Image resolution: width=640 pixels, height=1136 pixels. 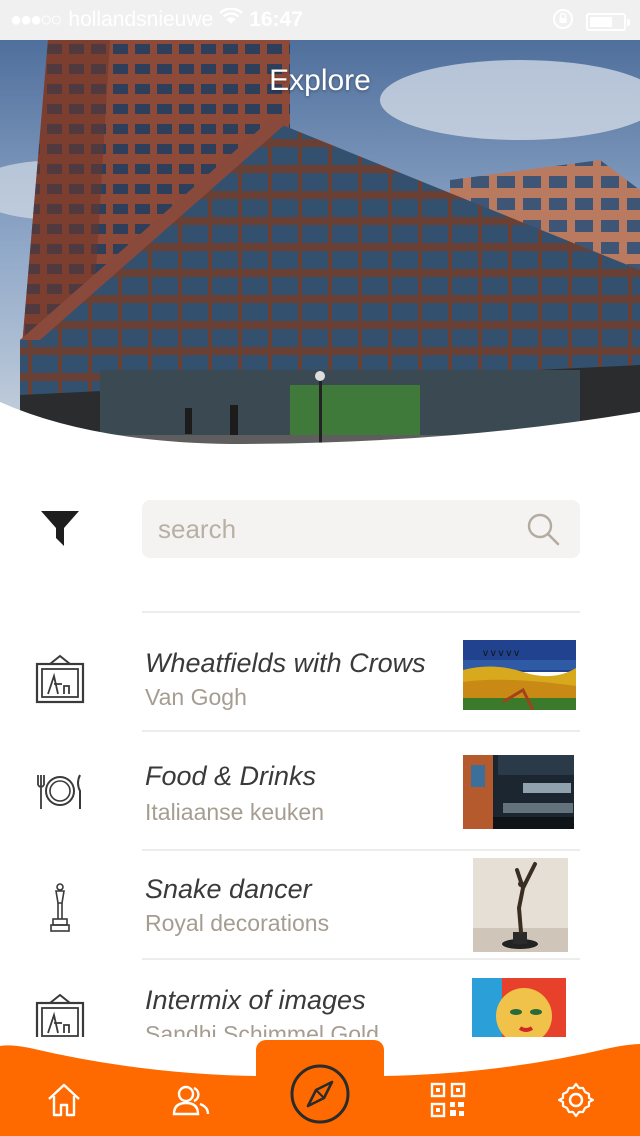 I want to click on list-item: Intermix of images Sandhi Schimmel Gold, so click(x=320, y=998).